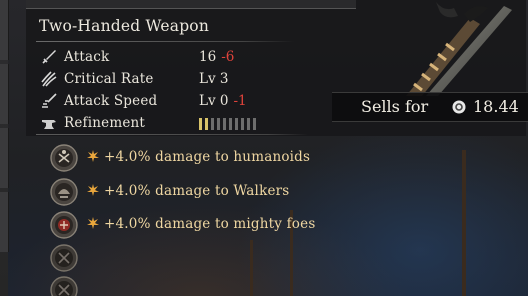 The height and width of the screenshot is (296, 528). What do you see at coordinates (496, 106) in the screenshot?
I see `sell-value: 18.44` at bounding box center [496, 106].